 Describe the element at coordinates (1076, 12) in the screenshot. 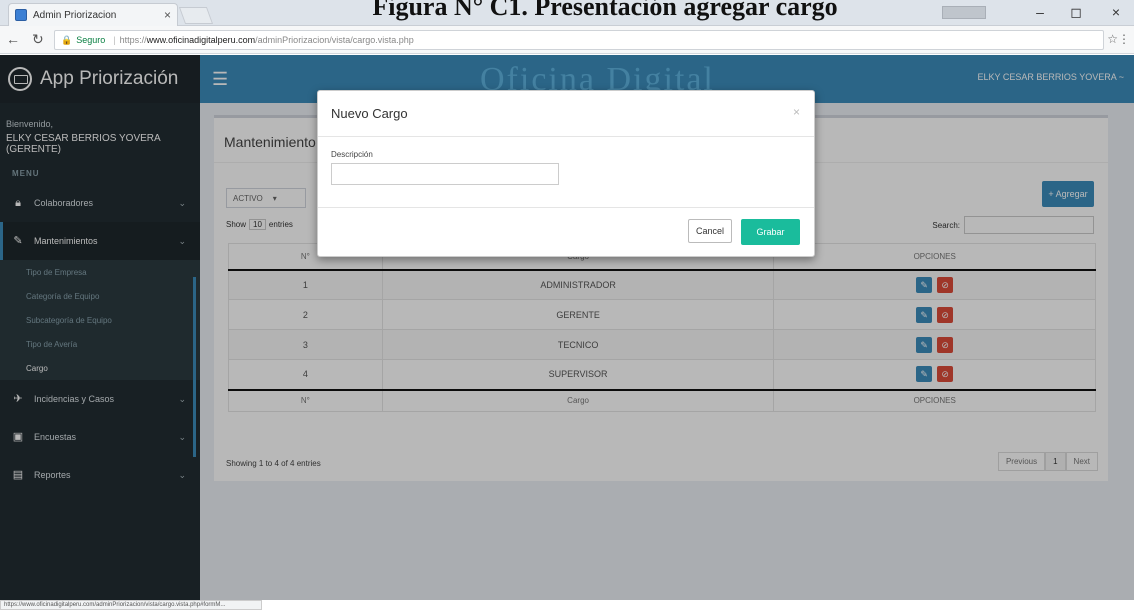

I see `maximize-icon: ◻` at that location.